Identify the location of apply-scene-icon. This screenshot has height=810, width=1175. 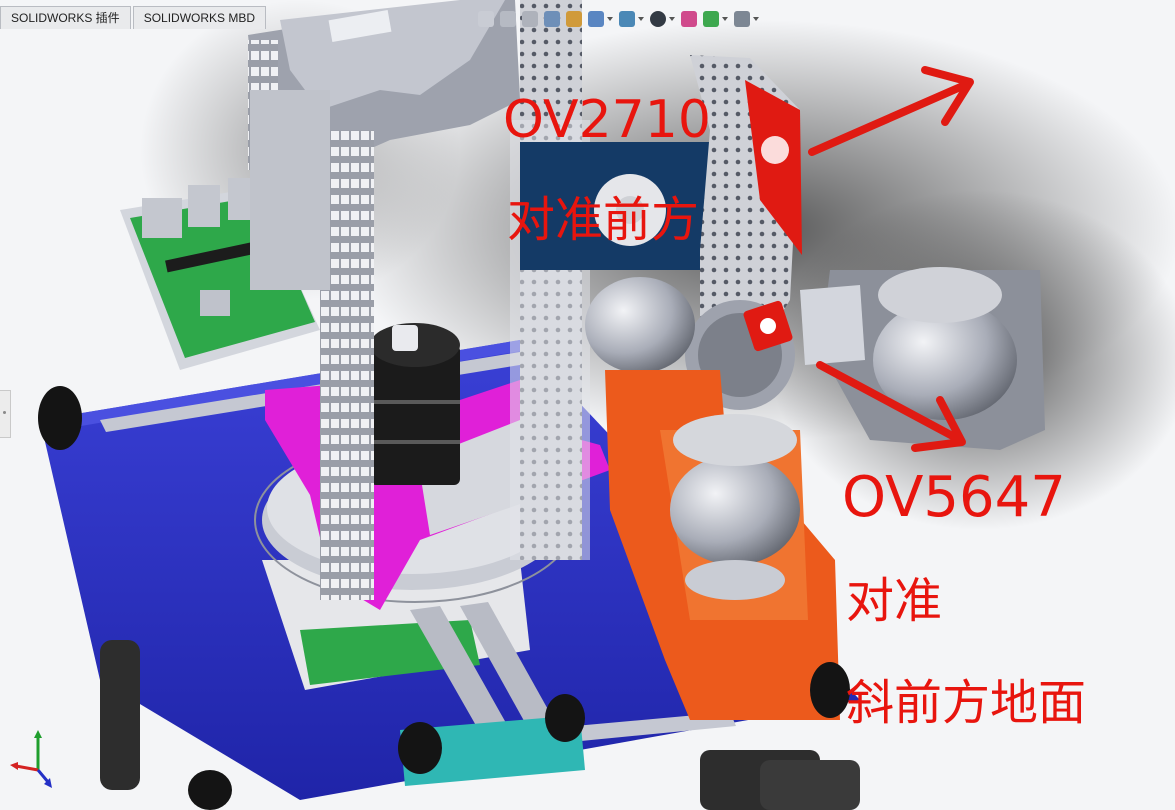
(711, 19).